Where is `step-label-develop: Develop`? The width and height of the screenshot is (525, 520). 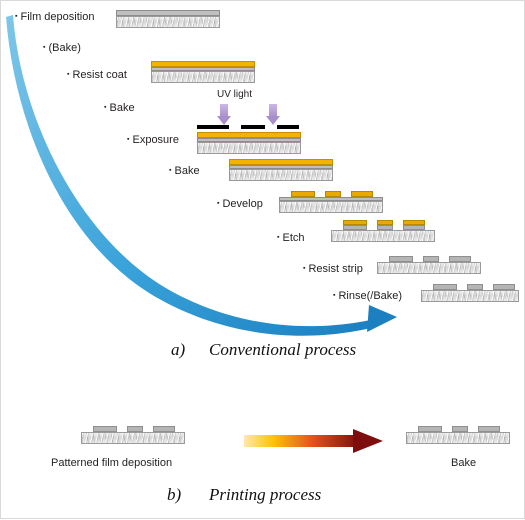 step-label-develop: Develop is located at coordinates (239, 204).